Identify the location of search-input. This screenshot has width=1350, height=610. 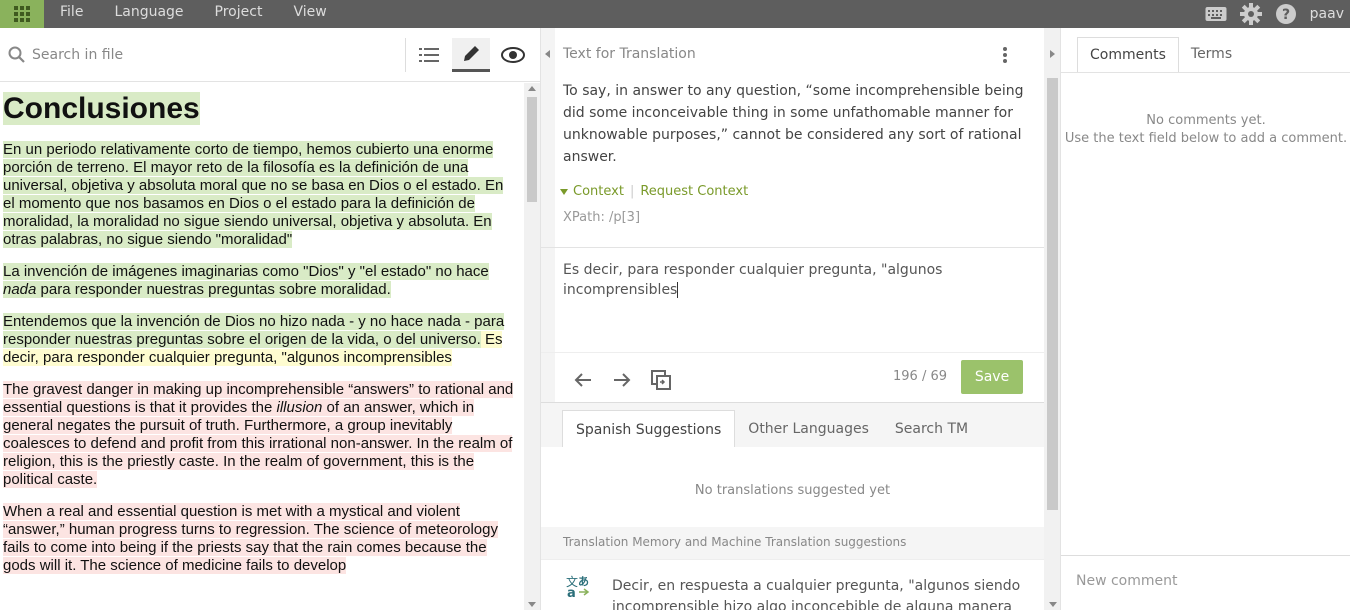
(212, 55).